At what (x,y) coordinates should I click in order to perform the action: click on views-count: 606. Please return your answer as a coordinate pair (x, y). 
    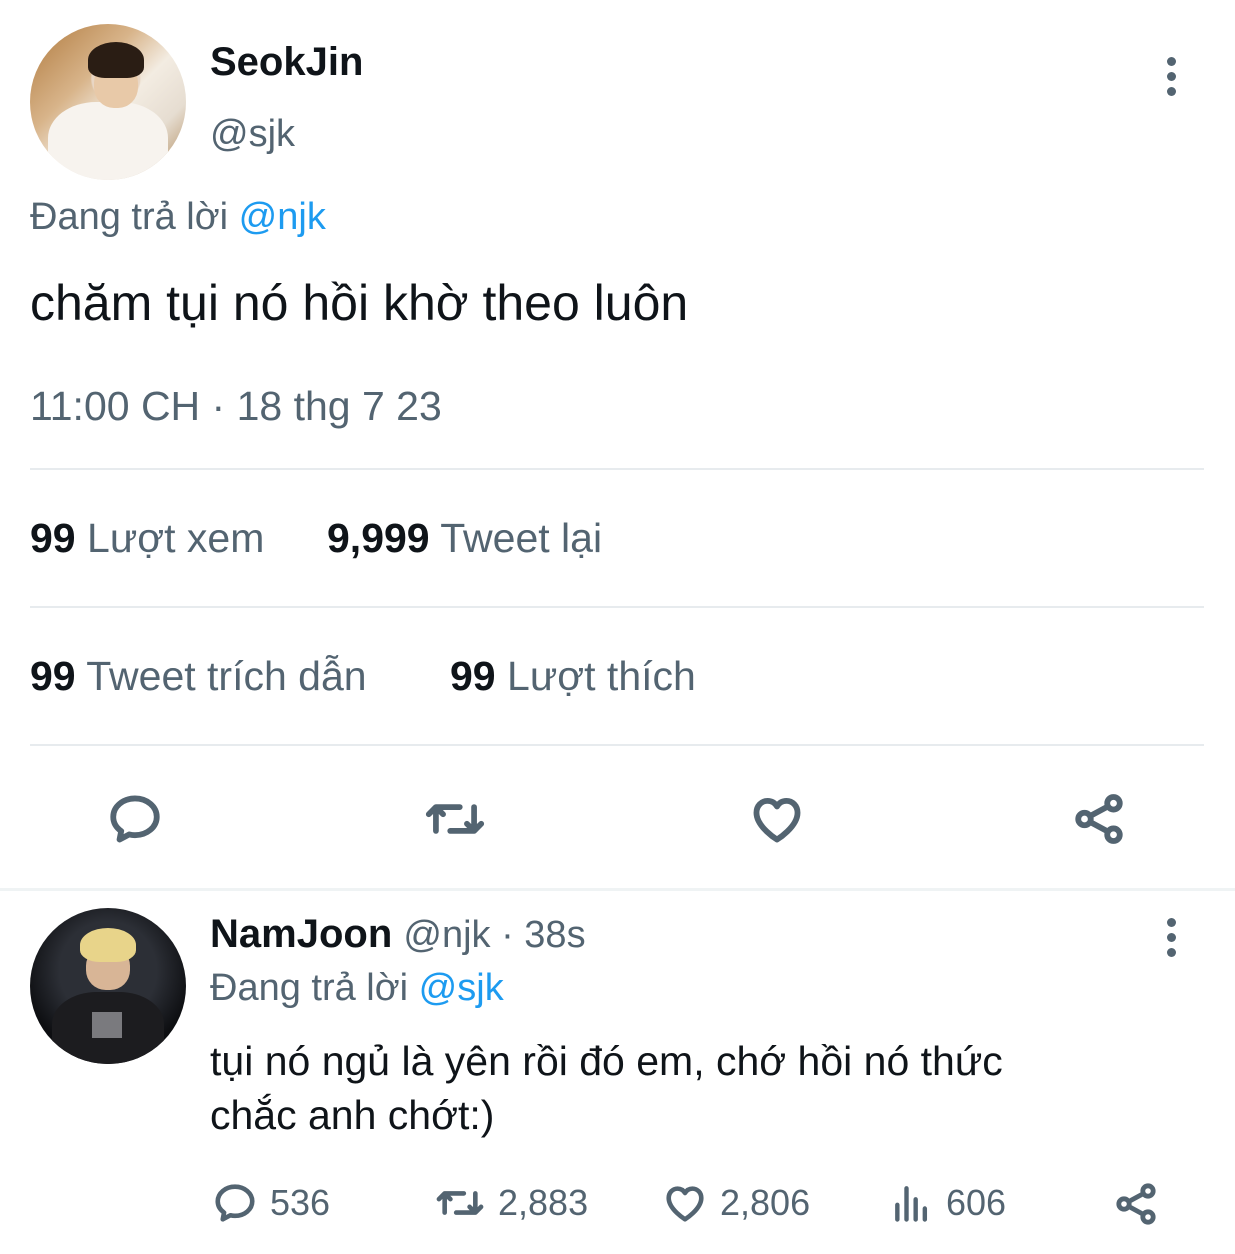
    Looking at the image, I should click on (976, 1202).